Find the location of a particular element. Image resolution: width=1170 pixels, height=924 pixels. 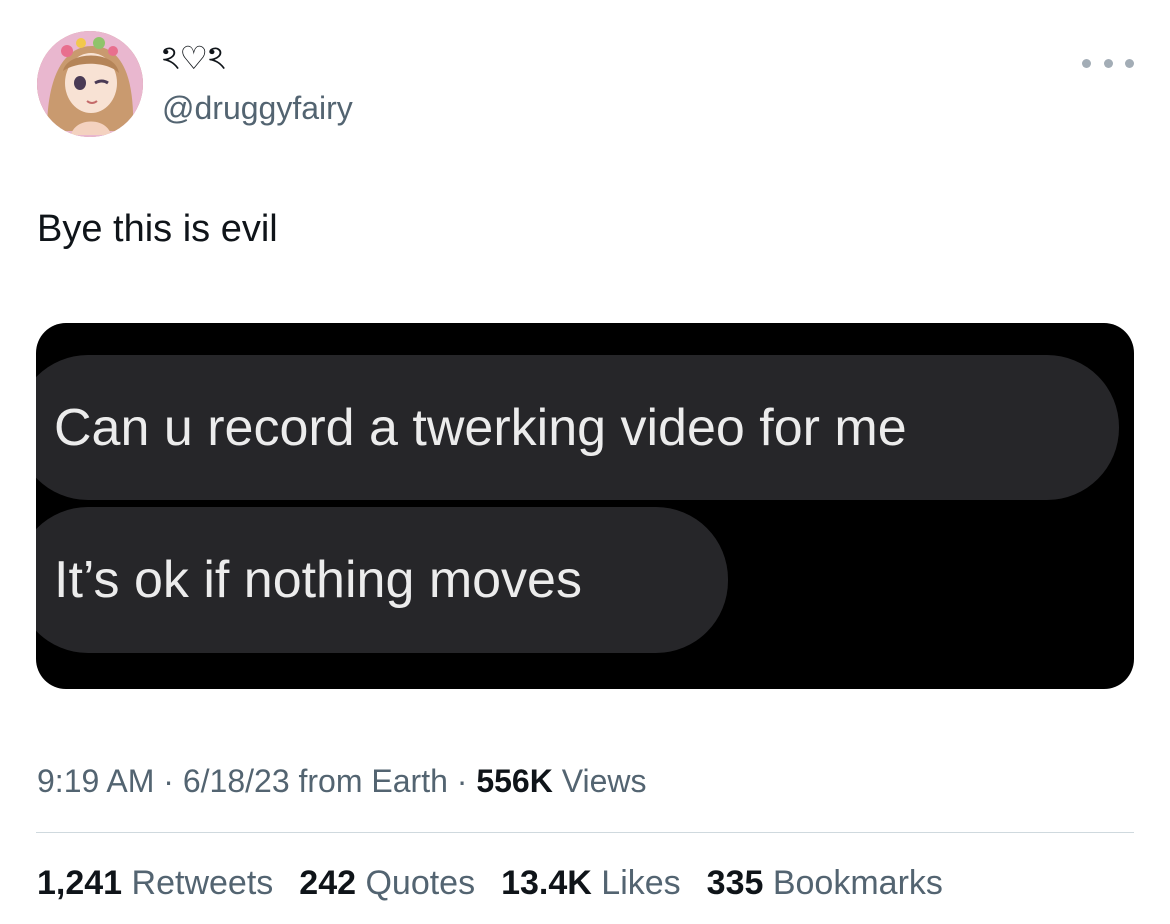

bookmarks-stat: 335 Bookmarks is located at coordinates (825, 883).